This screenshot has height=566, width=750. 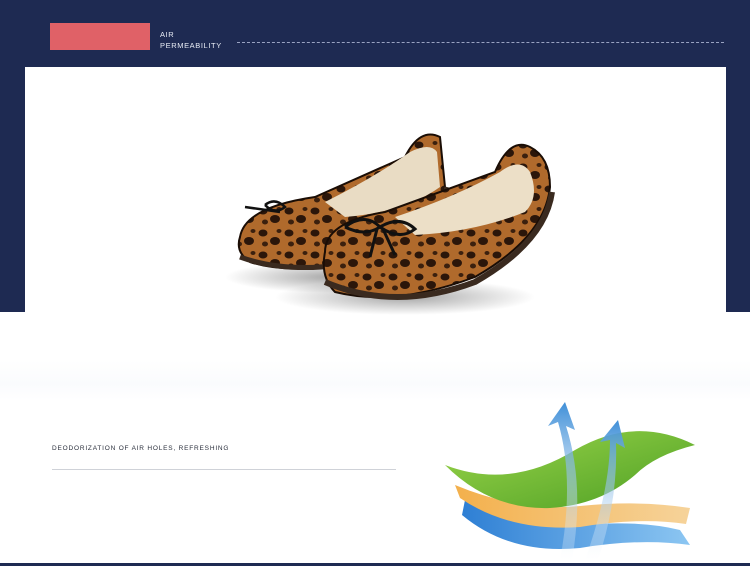 What do you see at coordinates (100, 36) in the screenshot?
I see `accent-block` at bounding box center [100, 36].